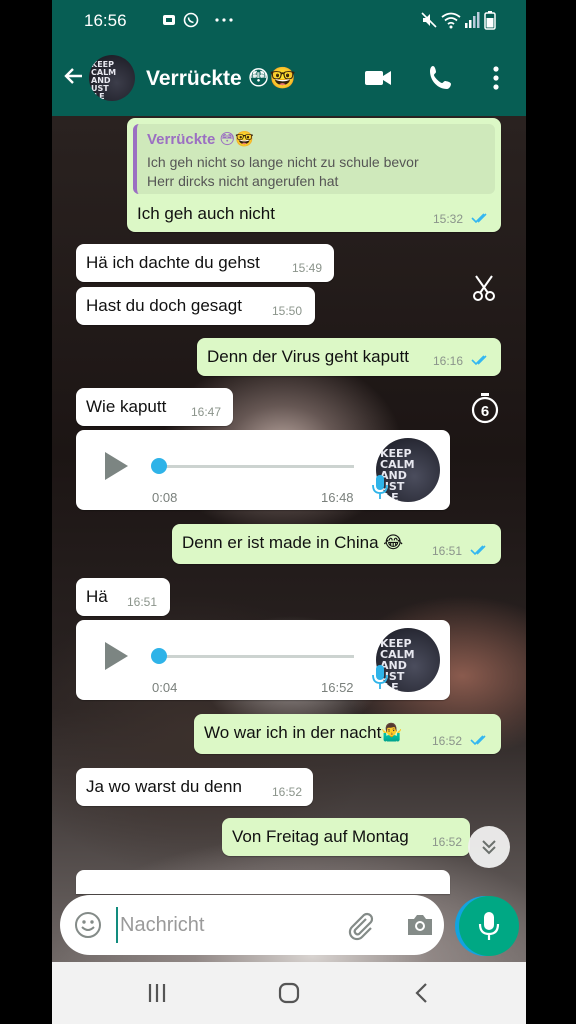 The image size is (576, 1024). Describe the element at coordinates (206, 213) in the screenshot. I see `message-text: Ich geh auch nicht` at that location.